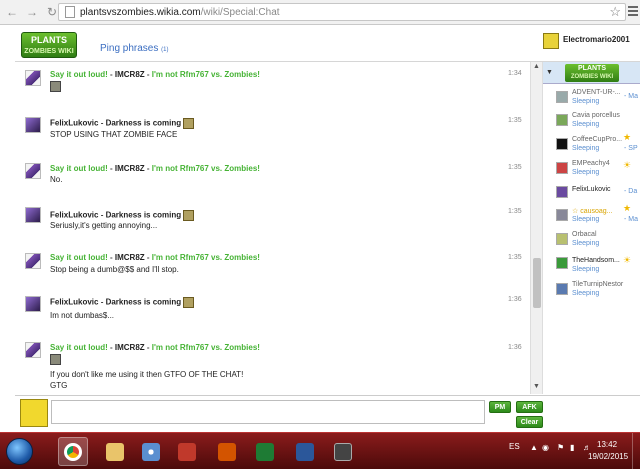 This screenshot has height=469, width=640. Describe the element at coordinates (596, 39) in the screenshot. I see `current-user-name: Electromario2001` at that location.